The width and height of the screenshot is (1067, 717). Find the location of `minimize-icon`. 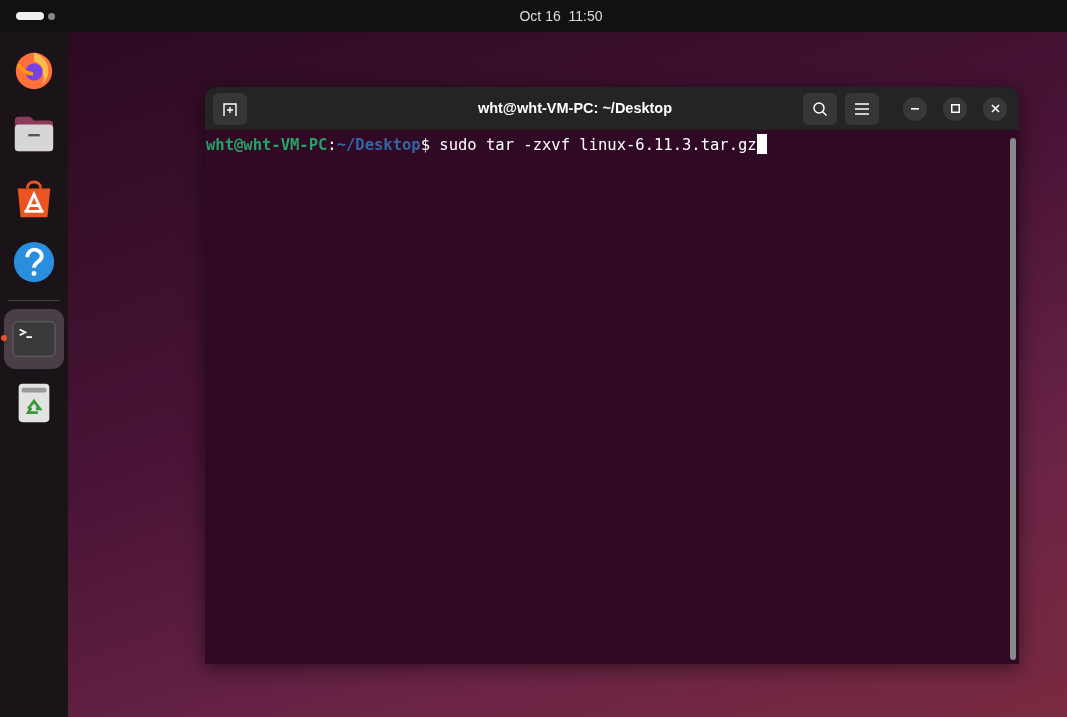

minimize-icon is located at coordinates (915, 108).